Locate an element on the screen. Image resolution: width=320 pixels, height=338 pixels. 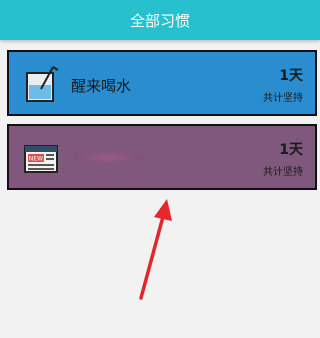
page-title: 全部习惯 is located at coordinates (159, 20).